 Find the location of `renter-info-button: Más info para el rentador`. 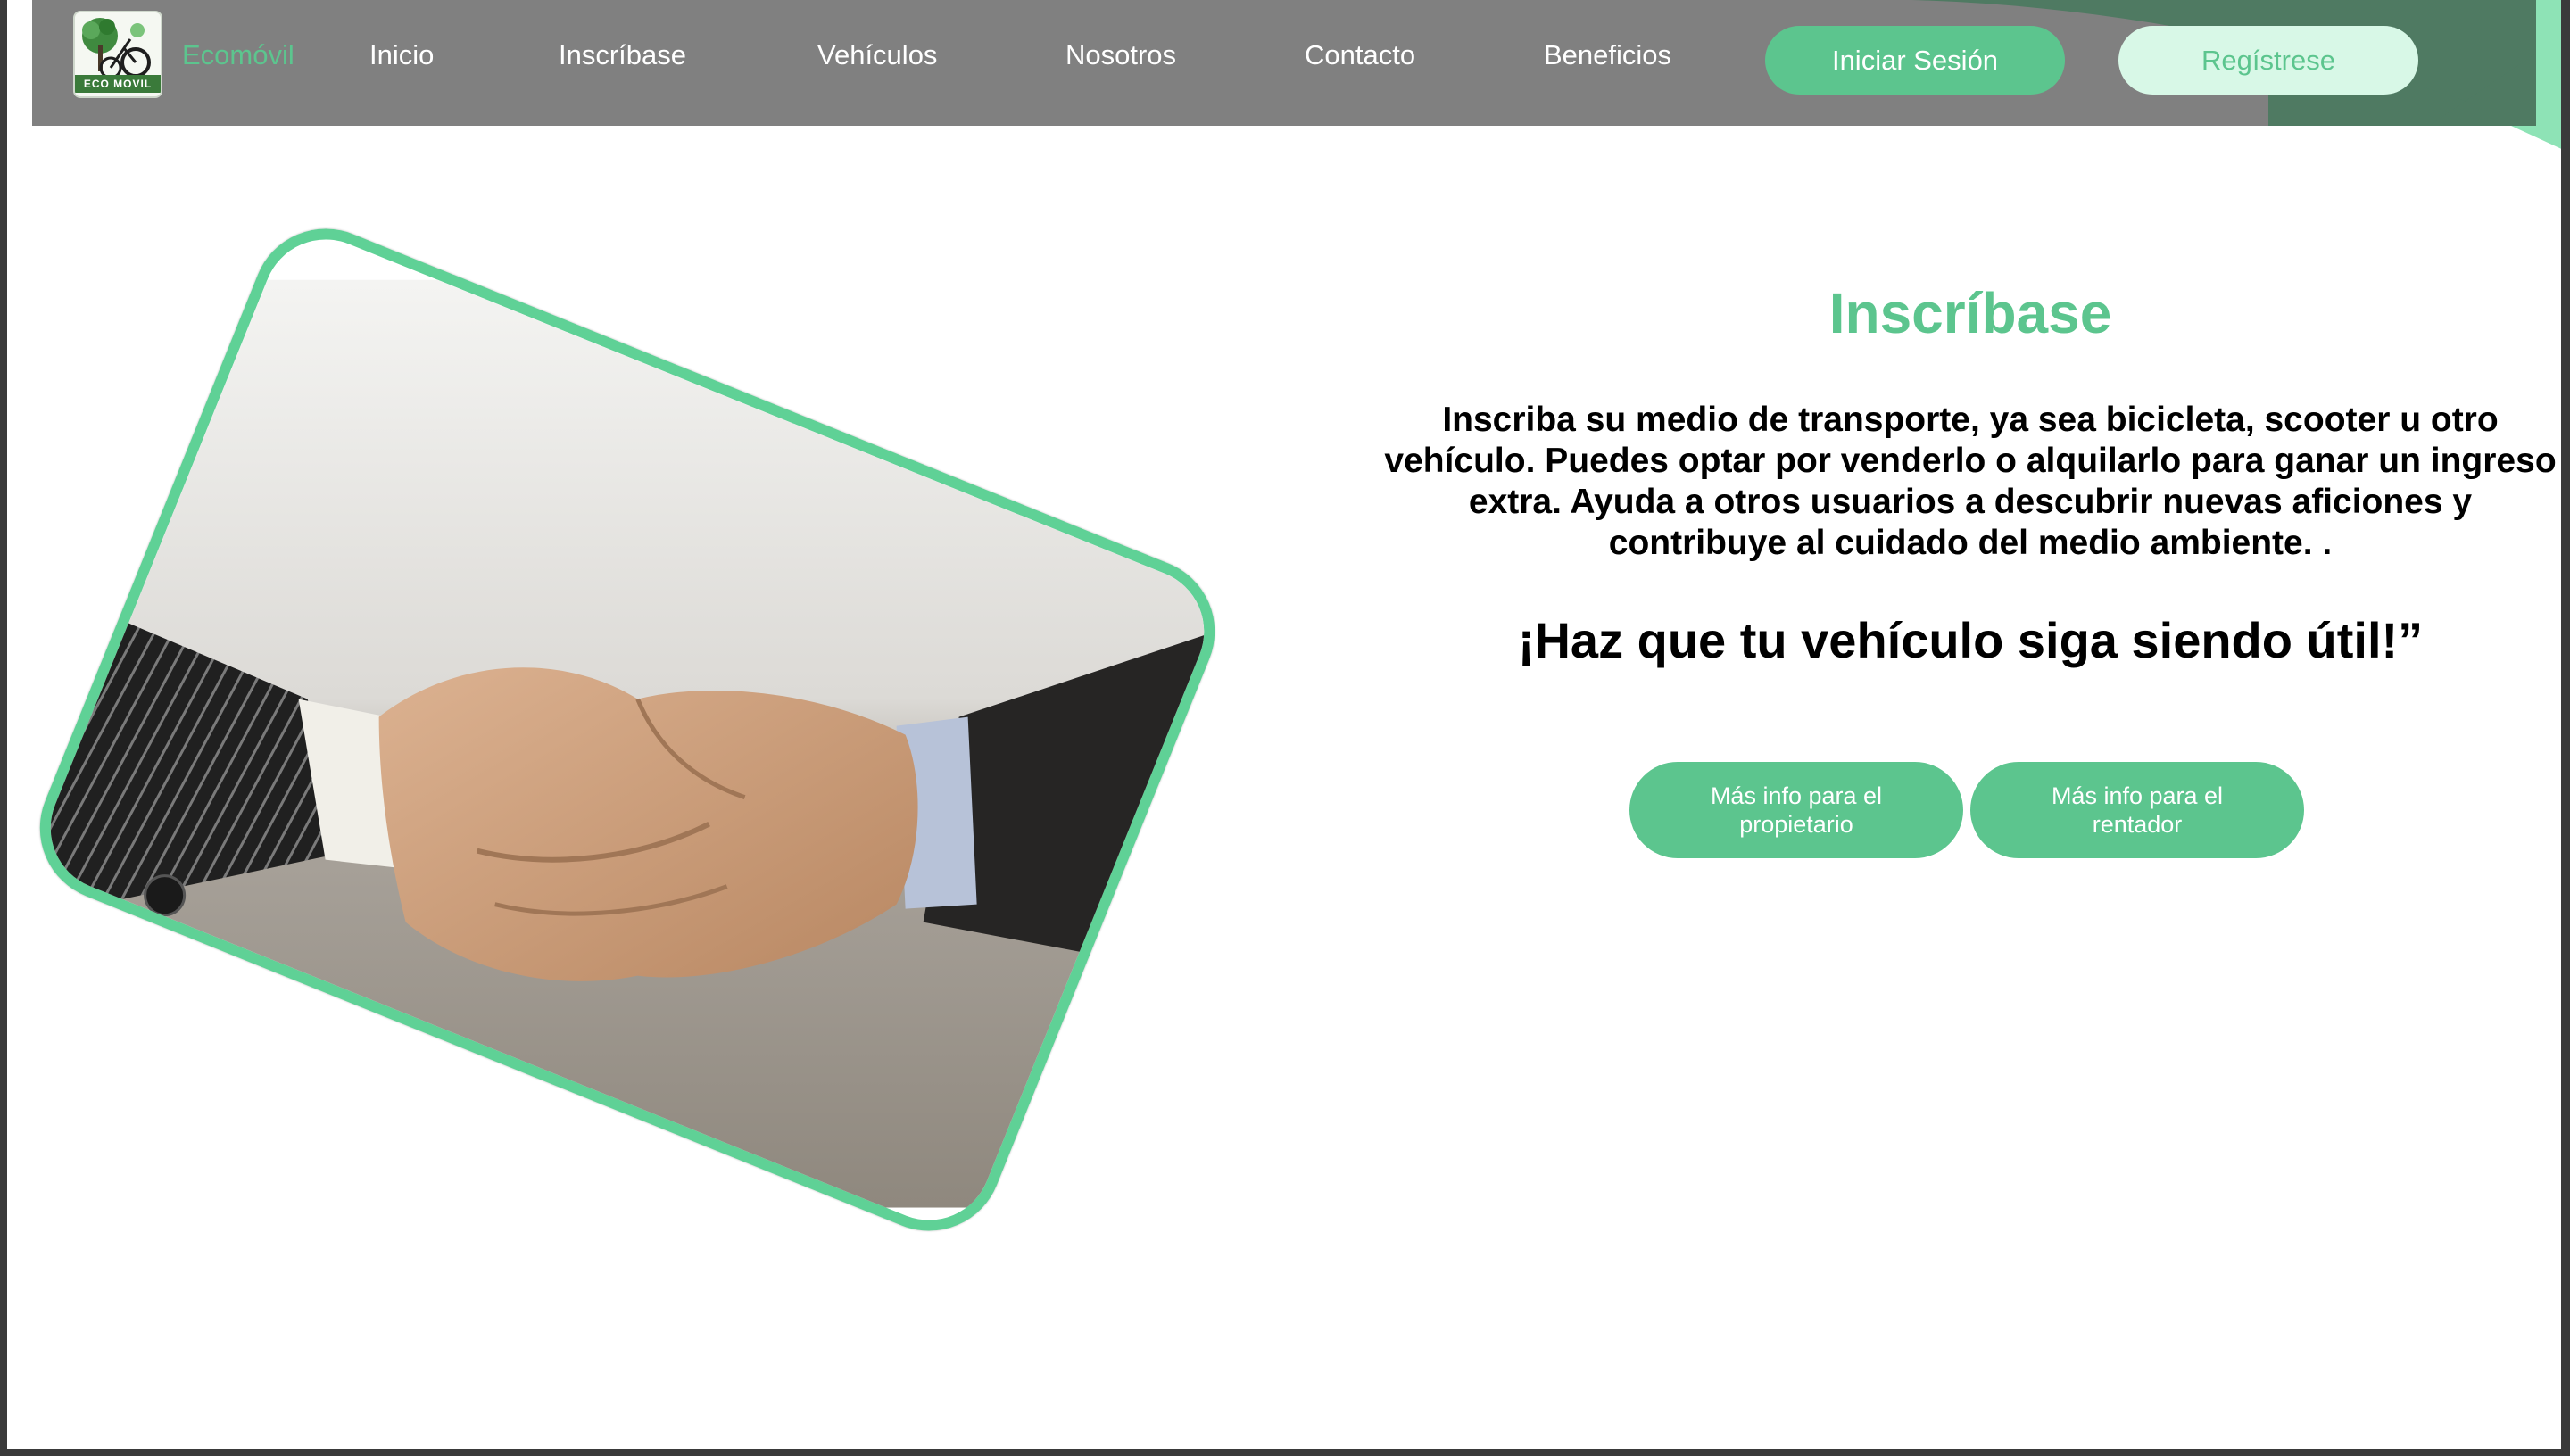

renter-info-button: Más info para el rentador is located at coordinates (2137, 810).